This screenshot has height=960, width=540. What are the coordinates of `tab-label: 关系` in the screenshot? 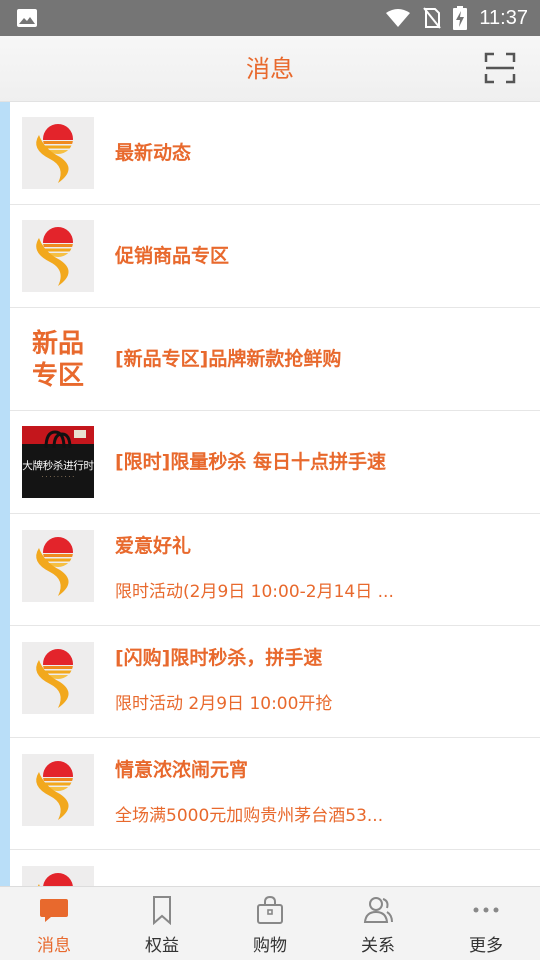 It's located at (378, 946).